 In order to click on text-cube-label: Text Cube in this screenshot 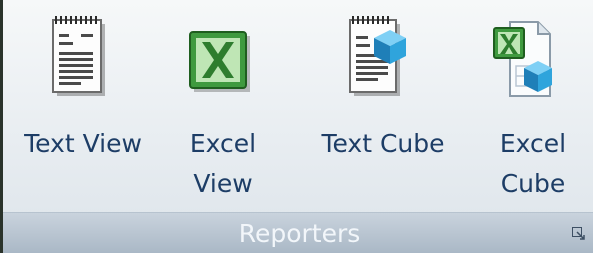, I will do `click(383, 143)`.